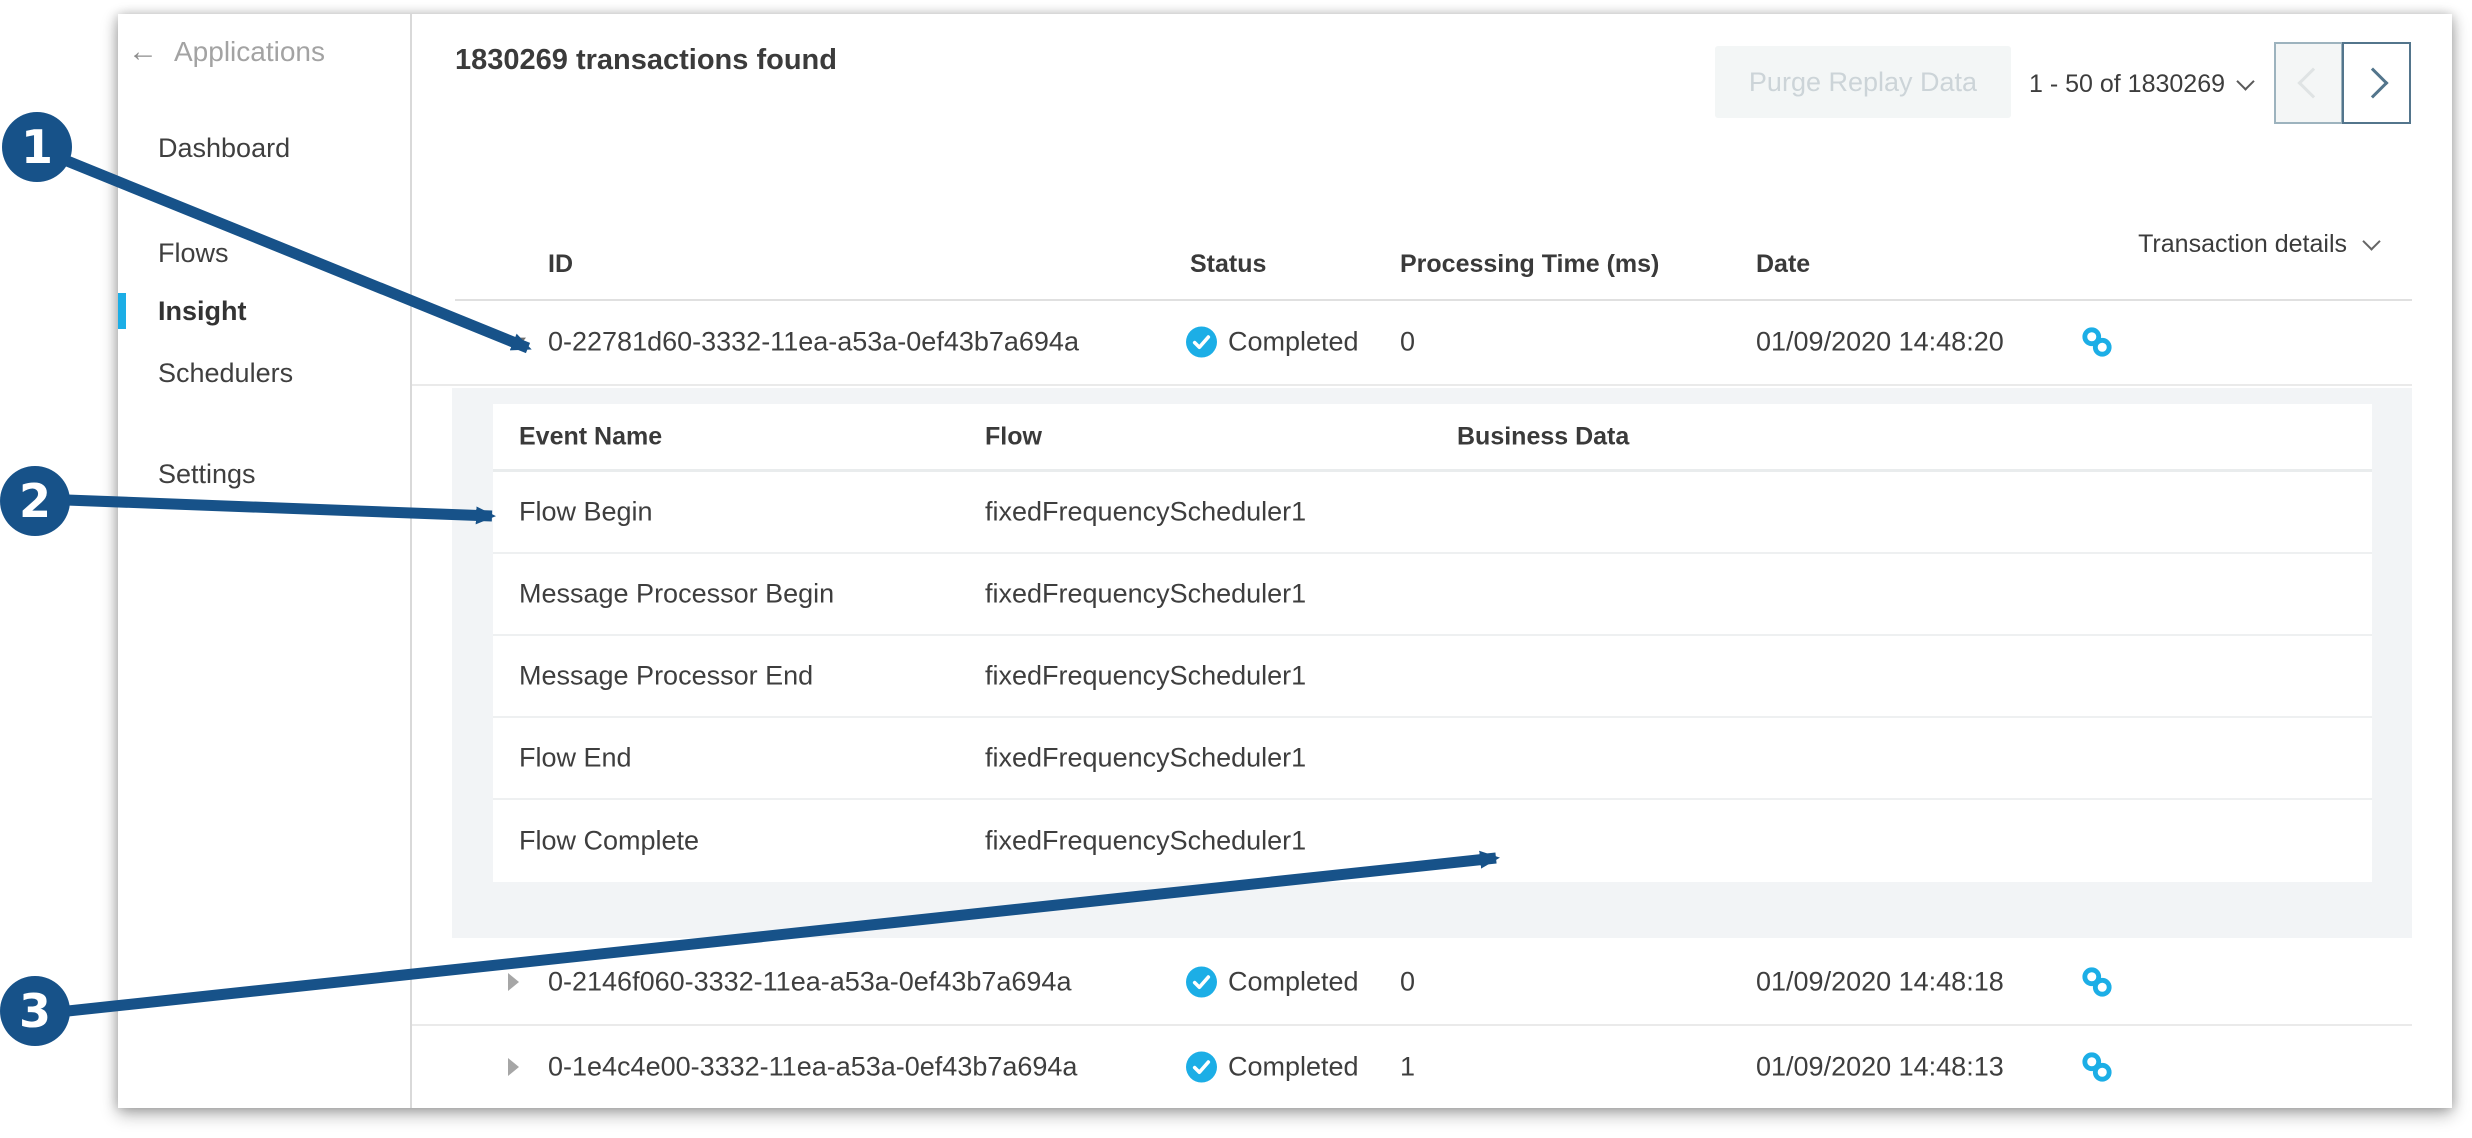 This screenshot has width=2472, height=1138. Describe the element at coordinates (202, 310) in the screenshot. I see `sidebar-item-label: Insight` at that location.